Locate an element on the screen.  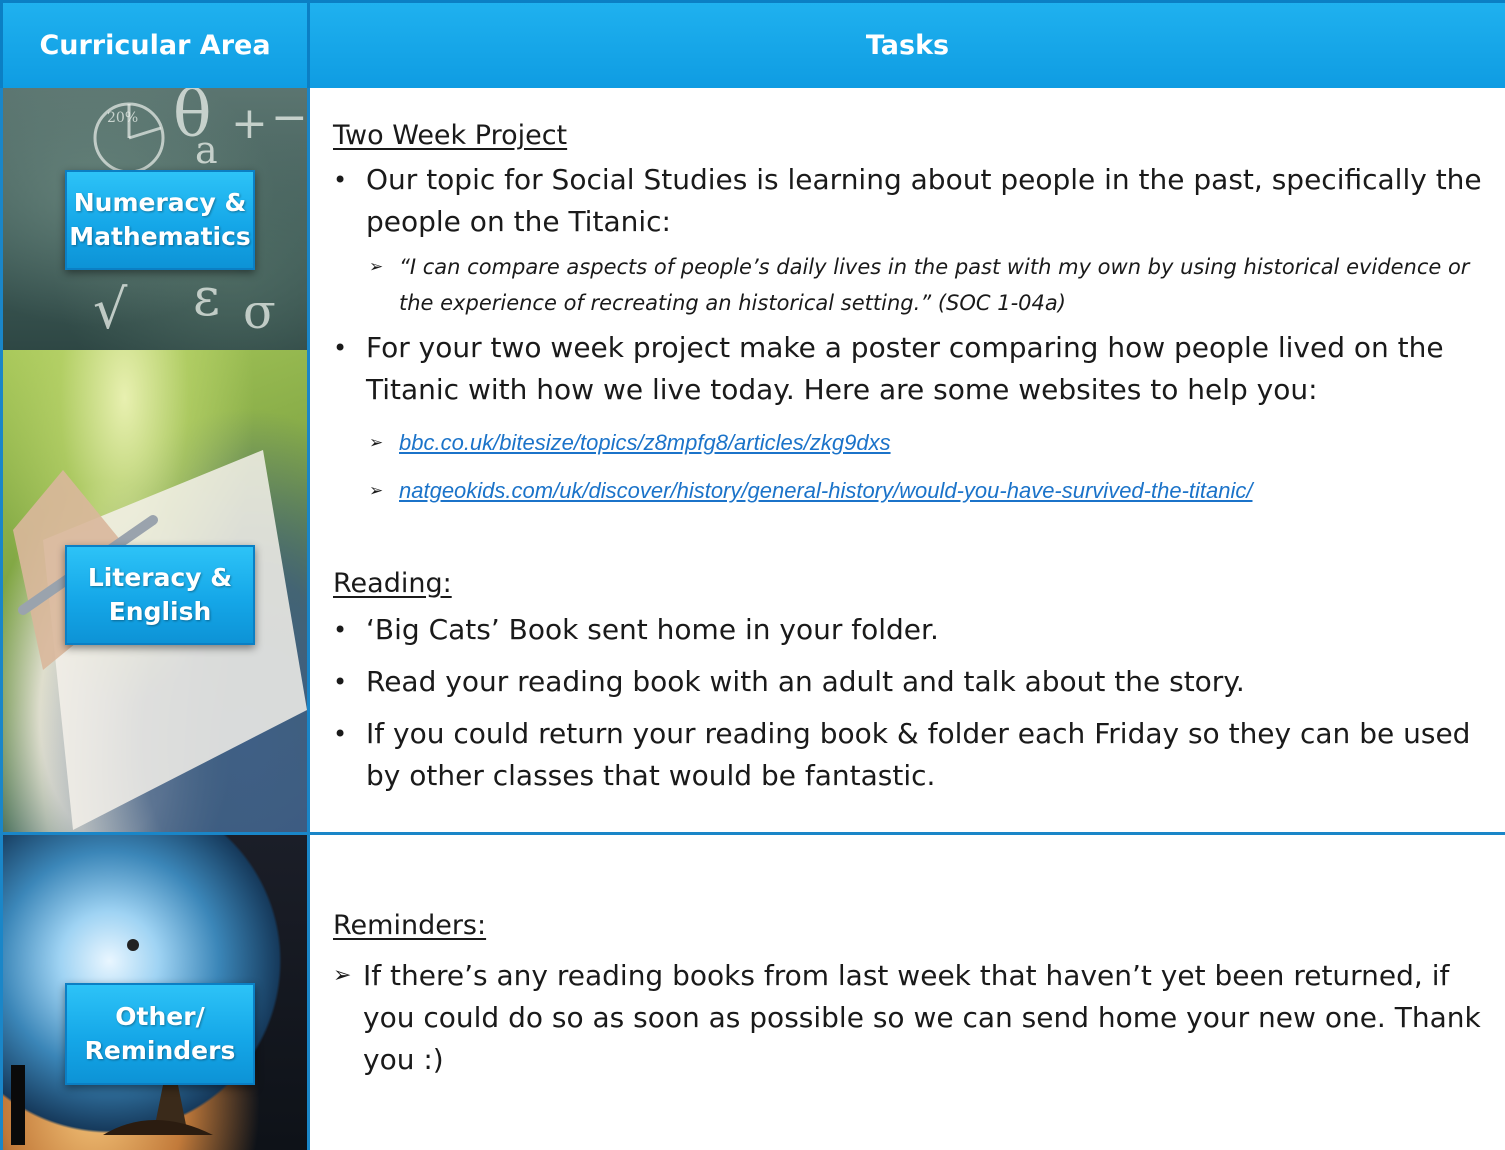
math-chalkboard-image: θ + − a √ ε σ 20% Numeracy & Mathematics is located at coordinates (155, 219).